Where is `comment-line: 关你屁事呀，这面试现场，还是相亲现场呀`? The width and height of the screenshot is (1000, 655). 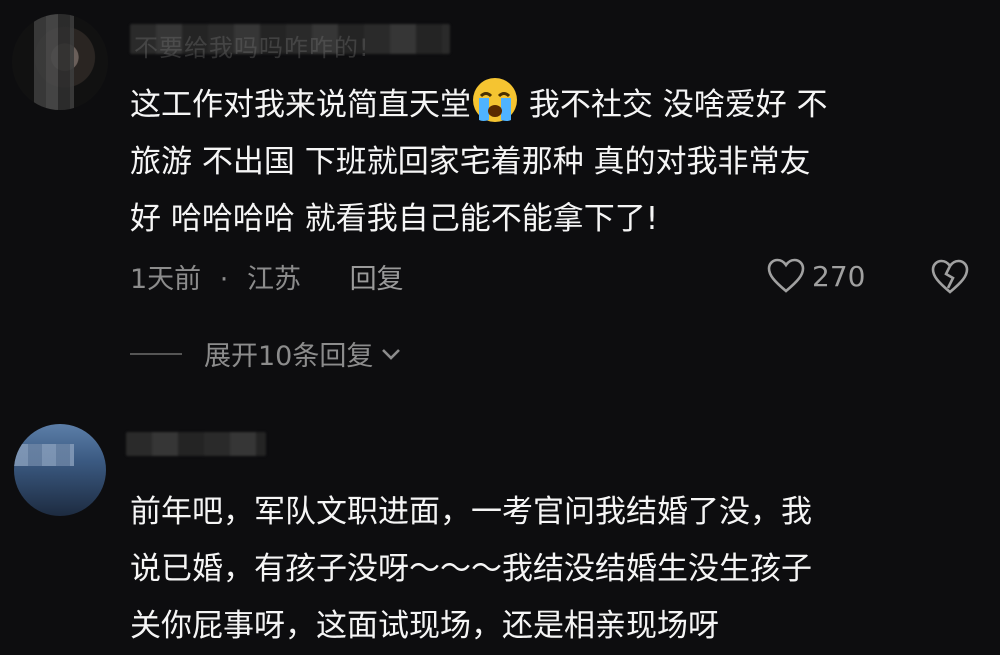 comment-line: 关你屁事呀，这面试现场，还是相亲现场呀 is located at coordinates (424, 626).